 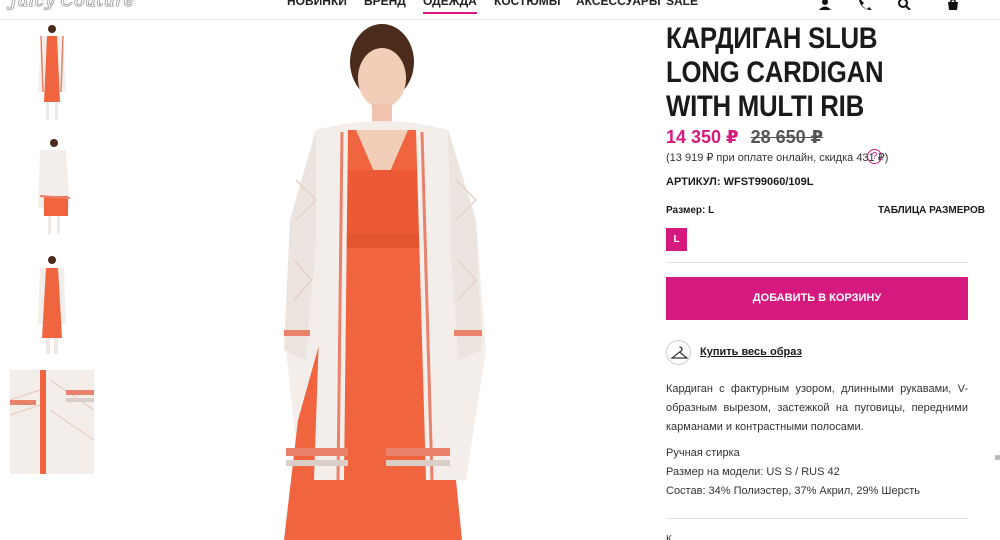 What do you see at coordinates (874, 156) in the screenshot?
I see `help-icon: ?` at bounding box center [874, 156].